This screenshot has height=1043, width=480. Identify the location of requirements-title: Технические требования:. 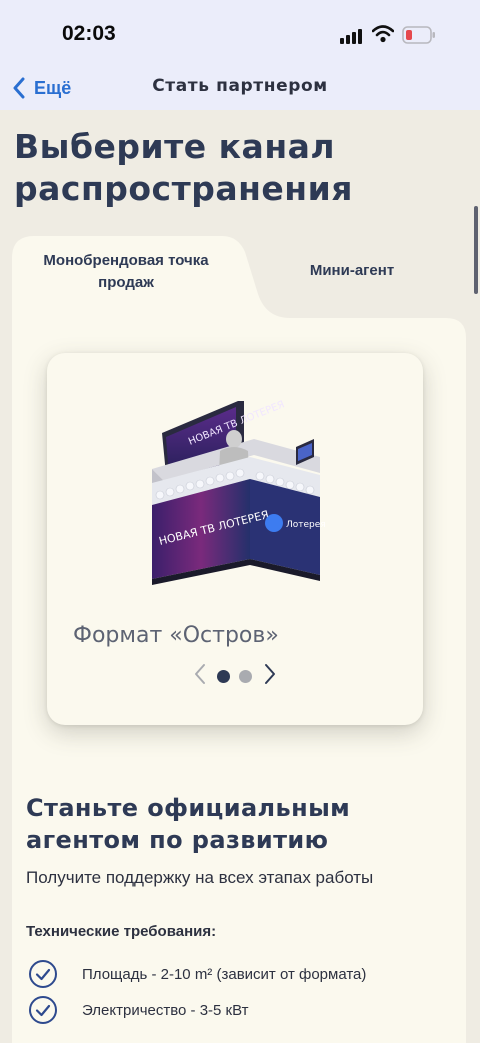
(121, 931).